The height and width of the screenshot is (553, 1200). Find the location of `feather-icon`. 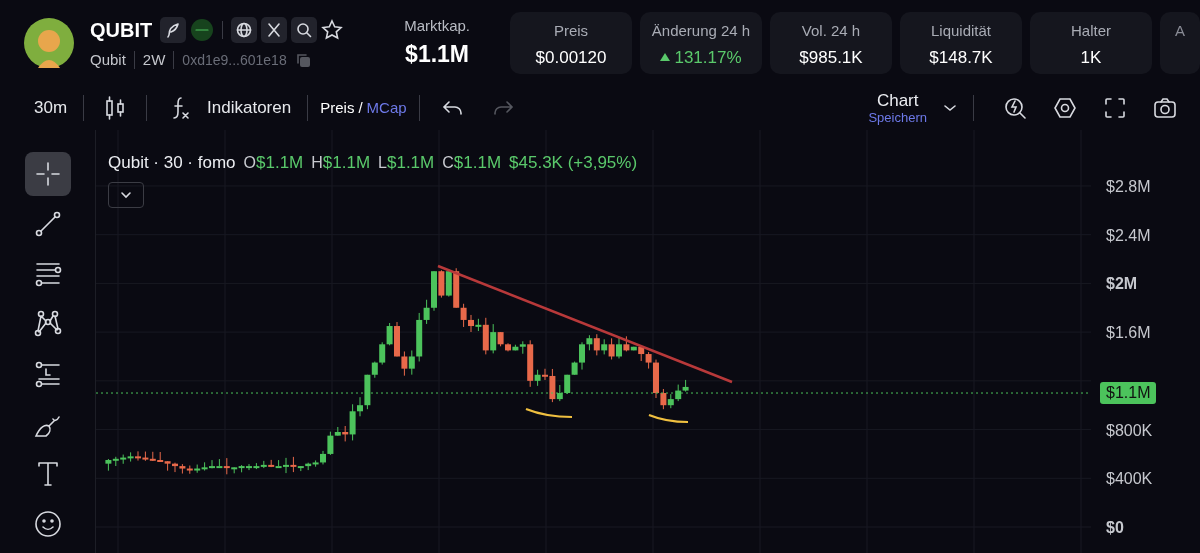

feather-icon is located at coordinates (173, 29).